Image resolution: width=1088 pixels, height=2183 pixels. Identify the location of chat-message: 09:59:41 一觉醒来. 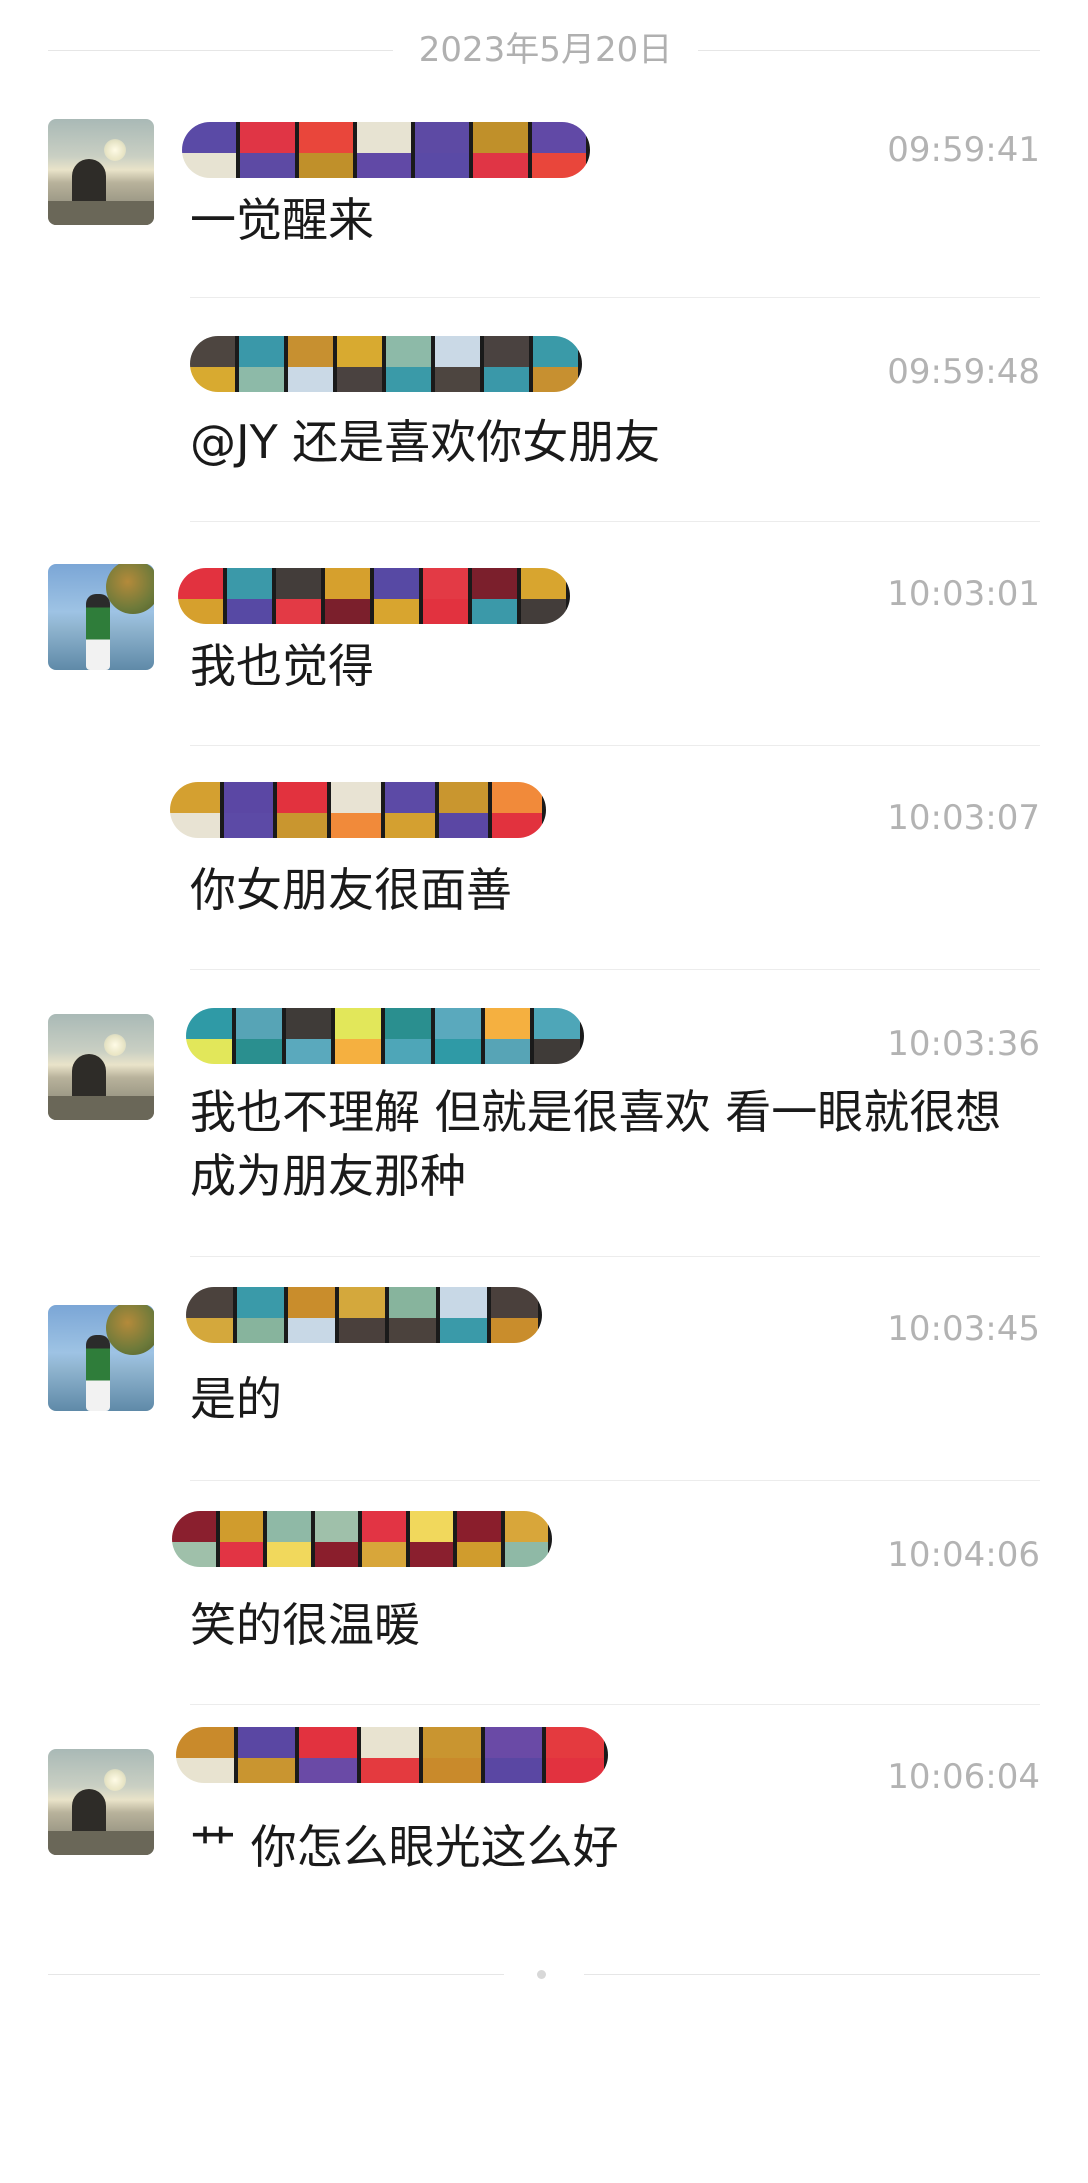
(544, 208).